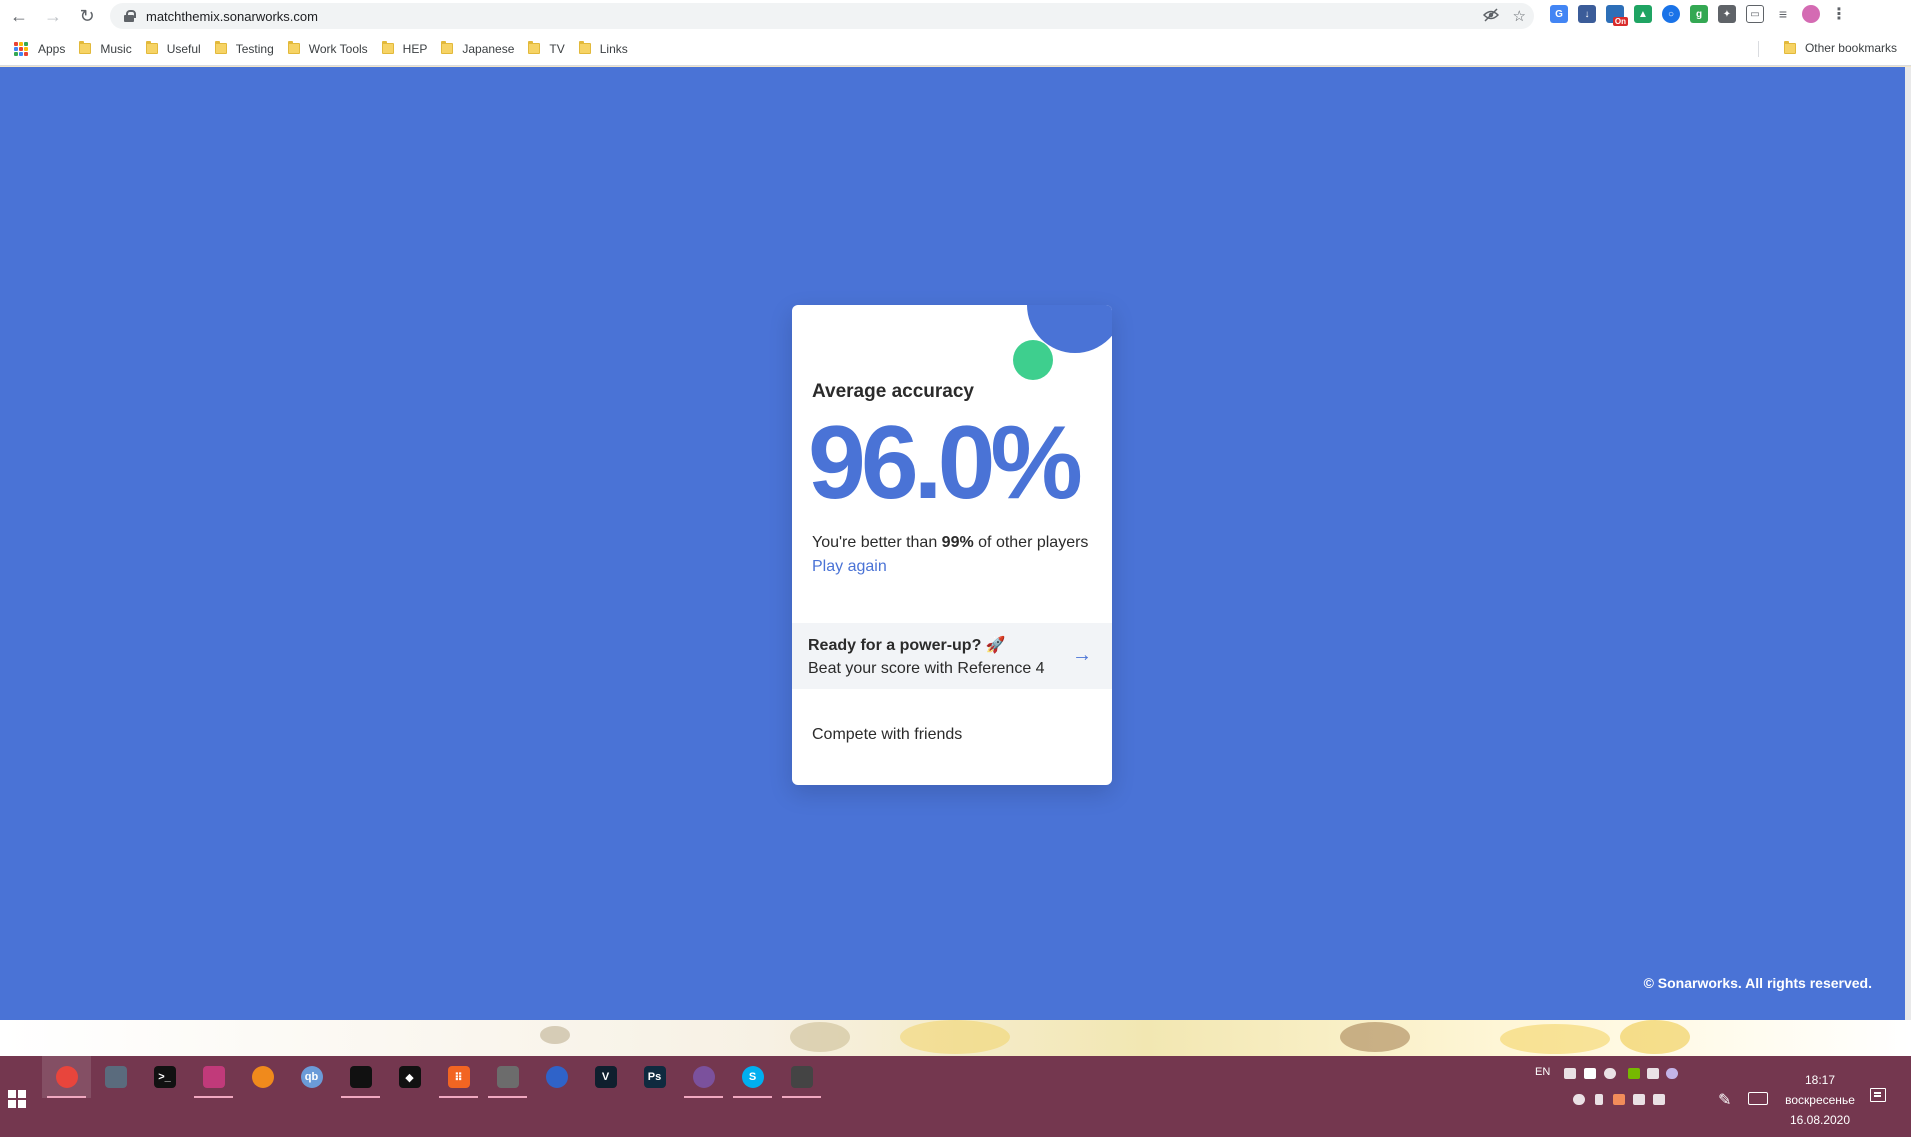 The height and width of the screenshot is (1137, 1911). What do you see at coordinates (1659, 1099) in the screenshot?
I see `volume-icon` at bounding box center [1659, 1099].